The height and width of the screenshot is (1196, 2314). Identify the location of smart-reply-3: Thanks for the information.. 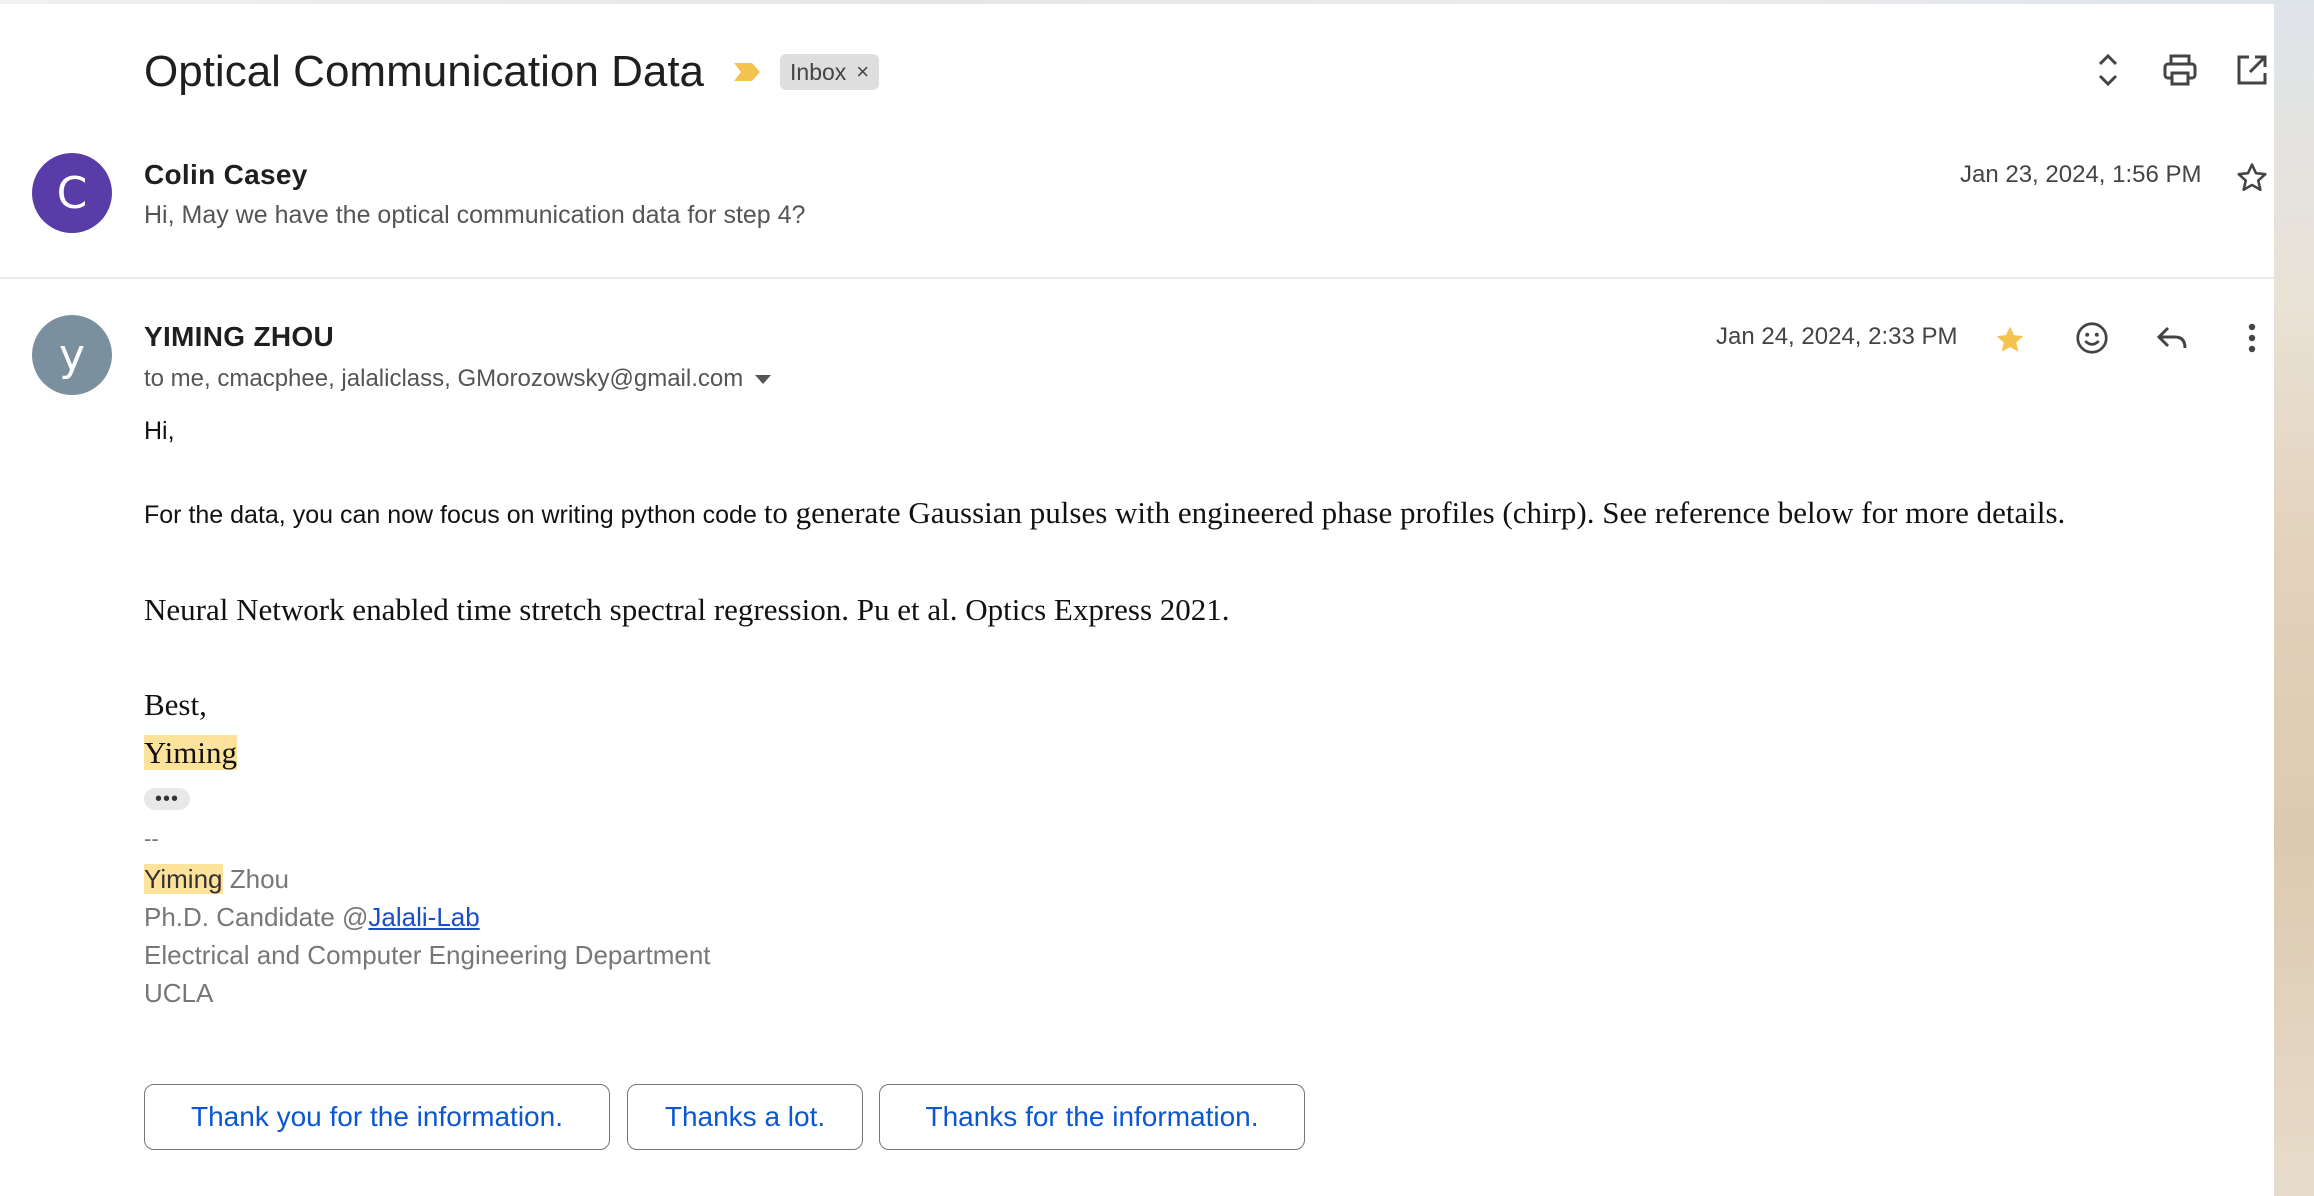
(1092, 1117).